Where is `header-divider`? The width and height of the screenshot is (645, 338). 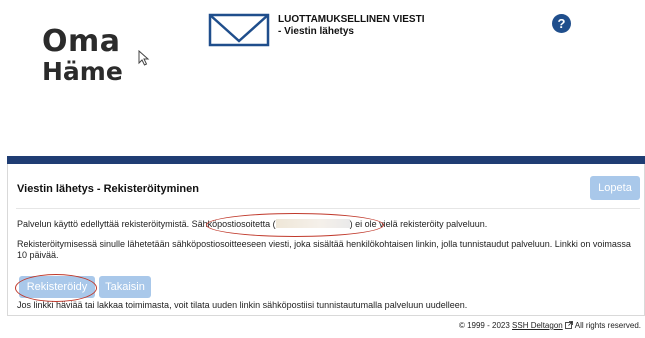
header-divider is located at coordinates (326, 160).